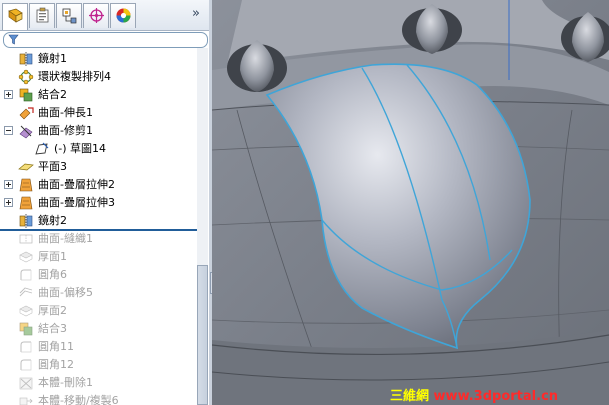 The image size is (609, 405). I want to click on tree-item: 鏡射2, so click(98, 221).